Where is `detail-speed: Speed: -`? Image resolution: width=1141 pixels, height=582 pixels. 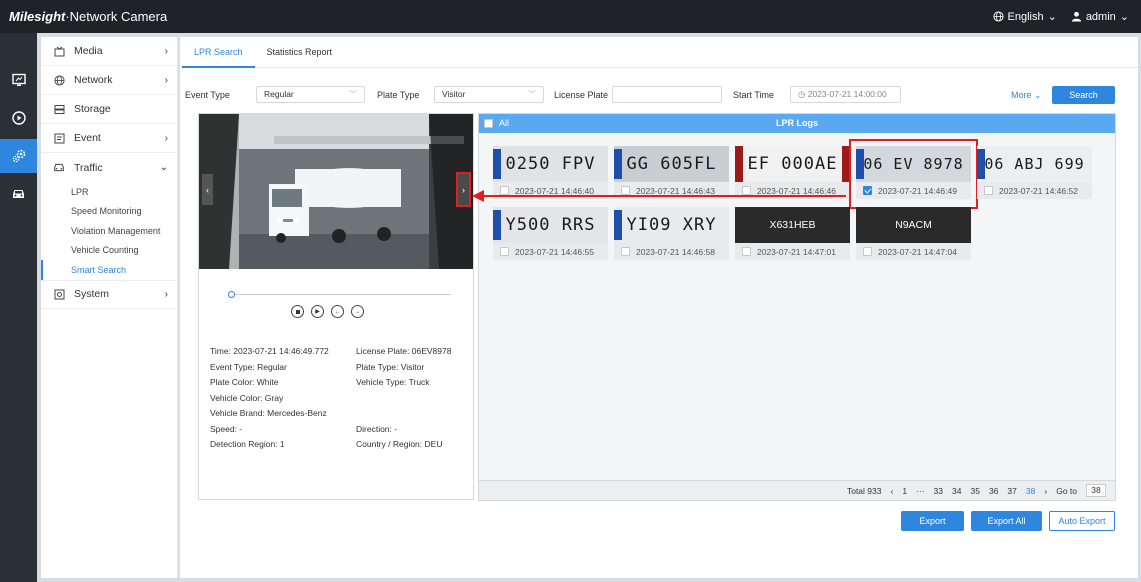
detail-speed: Speed: - is located at coordinates (226, 428).